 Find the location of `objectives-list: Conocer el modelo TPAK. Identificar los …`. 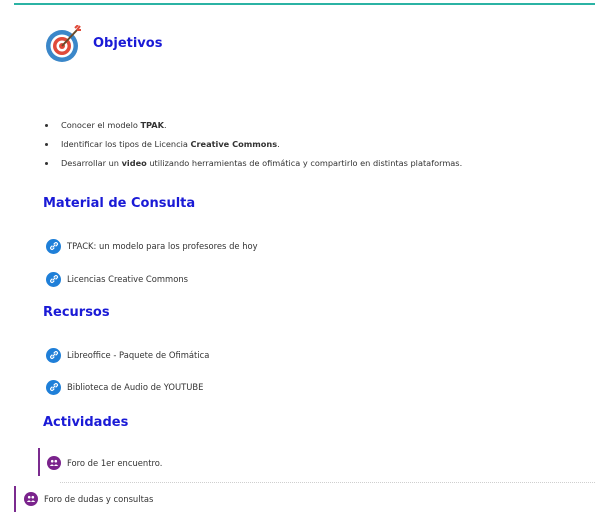

objectives-list: Conocer el modelo TPAK. Identificar los … is located at coordinates (252, 147).